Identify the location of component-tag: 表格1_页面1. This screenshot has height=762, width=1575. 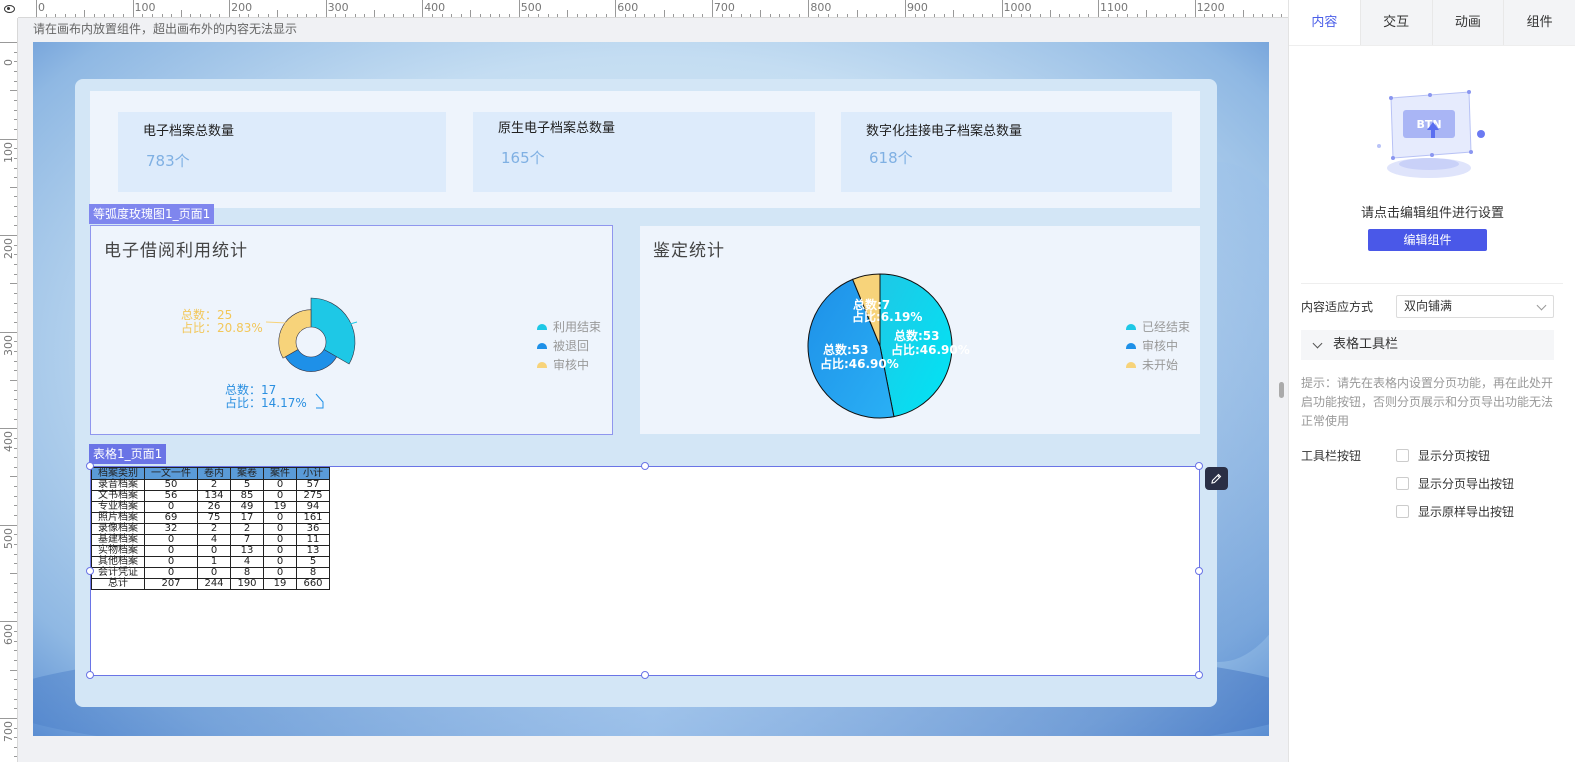
(128, 454).